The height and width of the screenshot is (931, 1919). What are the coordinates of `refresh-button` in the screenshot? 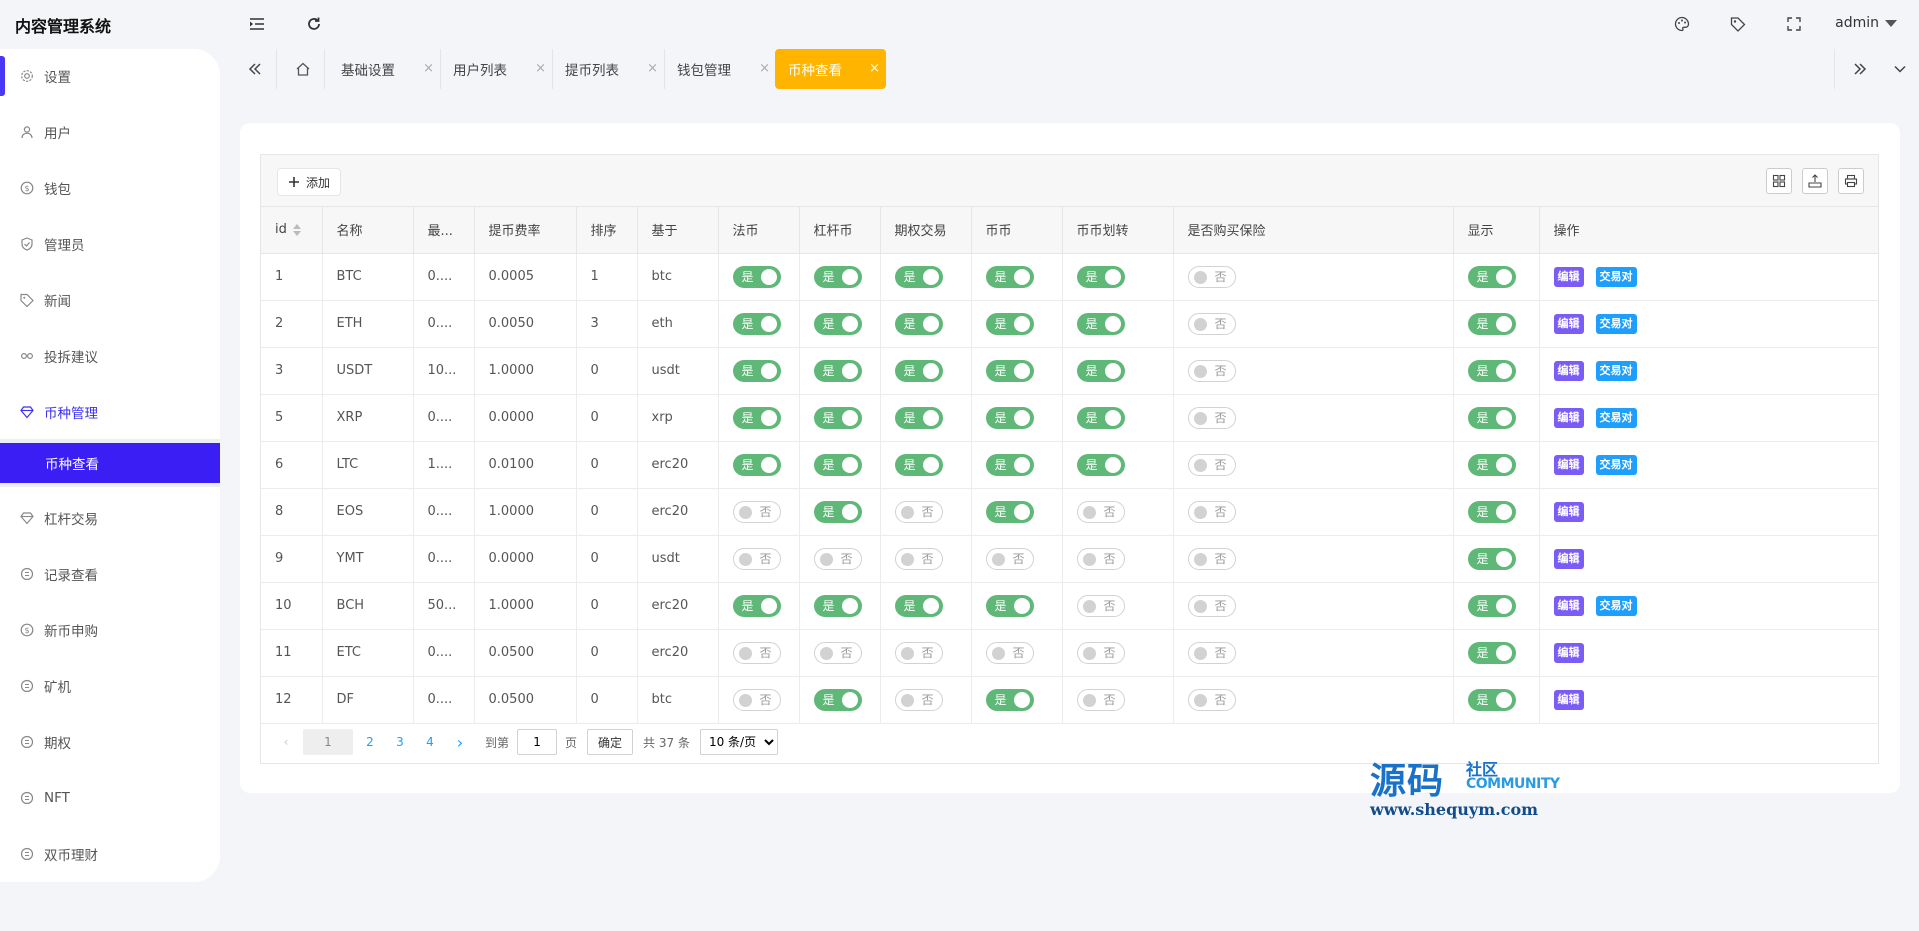 It's located at (314, 24).